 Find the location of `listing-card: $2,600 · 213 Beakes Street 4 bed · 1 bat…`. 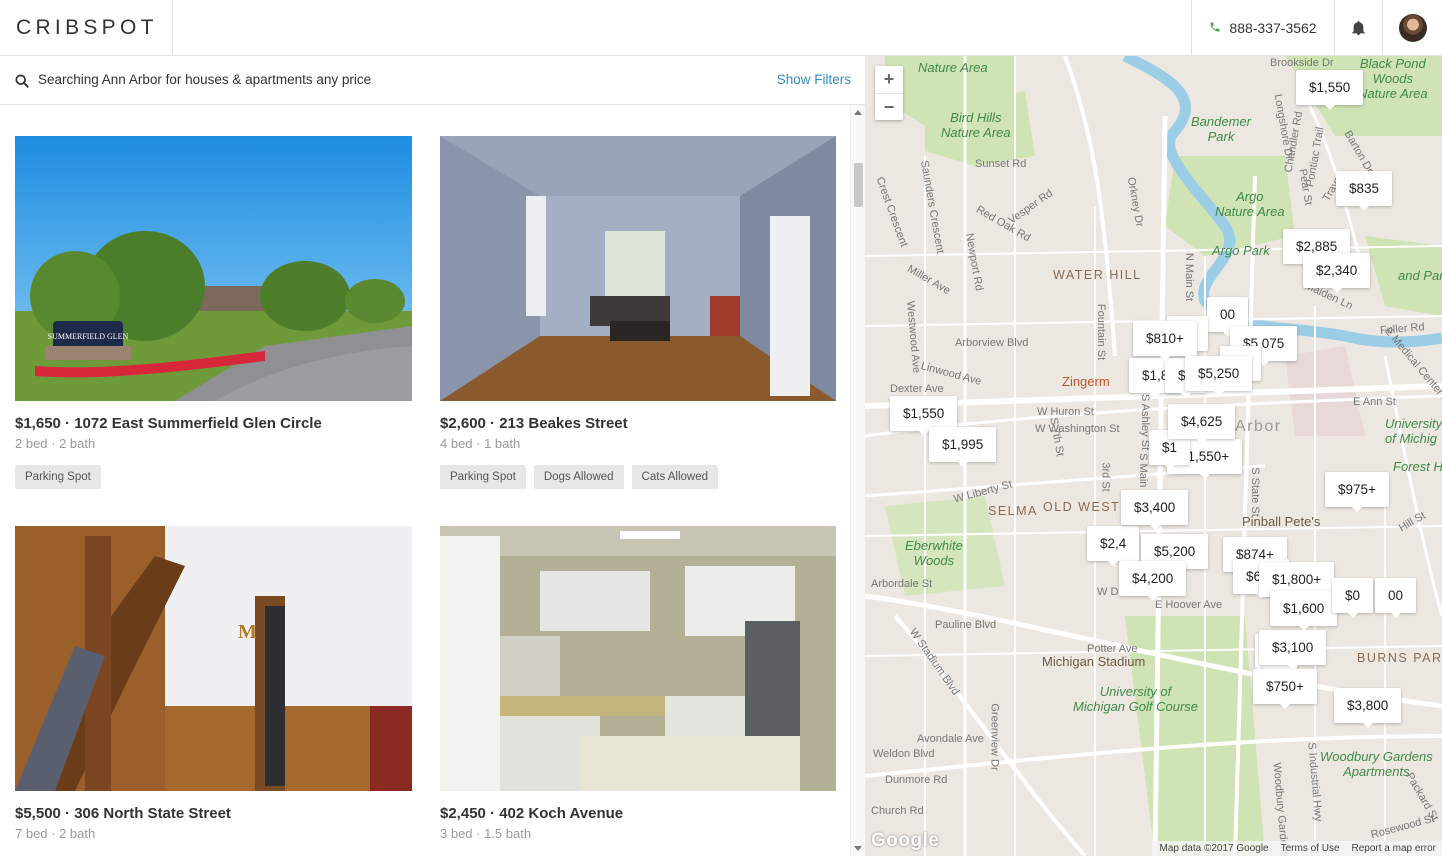

listing-card: $2,600 · 213 Beakes Street 4 bed · 1 bat… is located at coordinates (638, 312).